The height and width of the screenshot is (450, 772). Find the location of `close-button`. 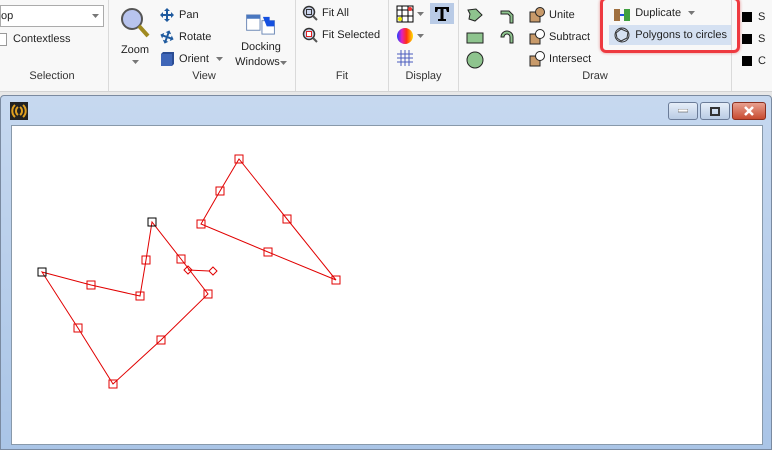

close-button is located at coordinates (749, 111).